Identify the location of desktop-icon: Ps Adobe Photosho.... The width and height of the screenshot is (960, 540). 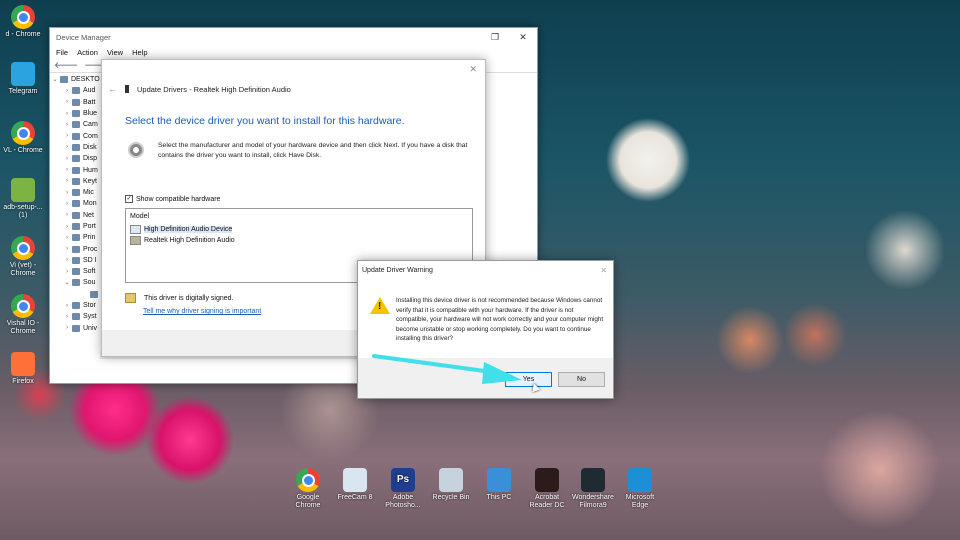
(403, 489).